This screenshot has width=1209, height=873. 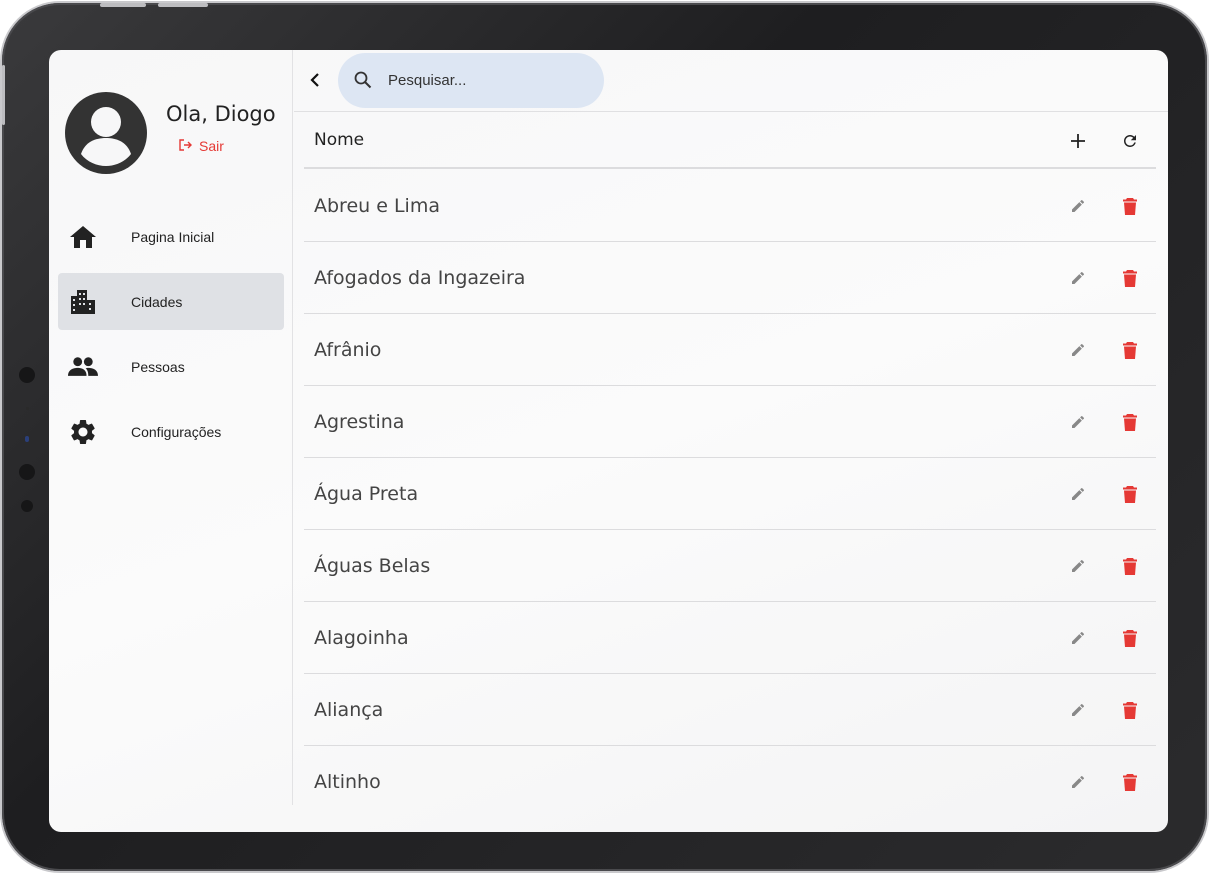 I want to click on sidebar-item-configuracoes: Configurações, so click(x=171, y=431).